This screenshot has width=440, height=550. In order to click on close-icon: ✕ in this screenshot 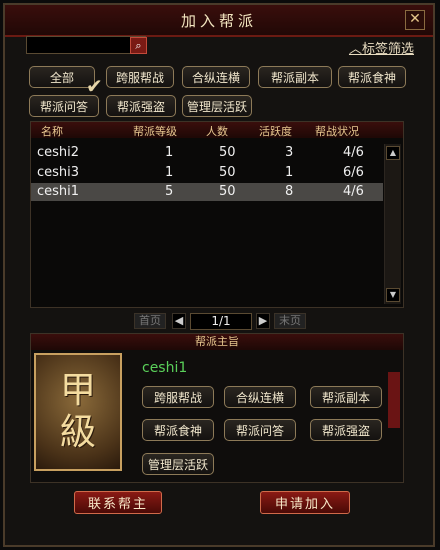, I will do `click(415, 20)`.